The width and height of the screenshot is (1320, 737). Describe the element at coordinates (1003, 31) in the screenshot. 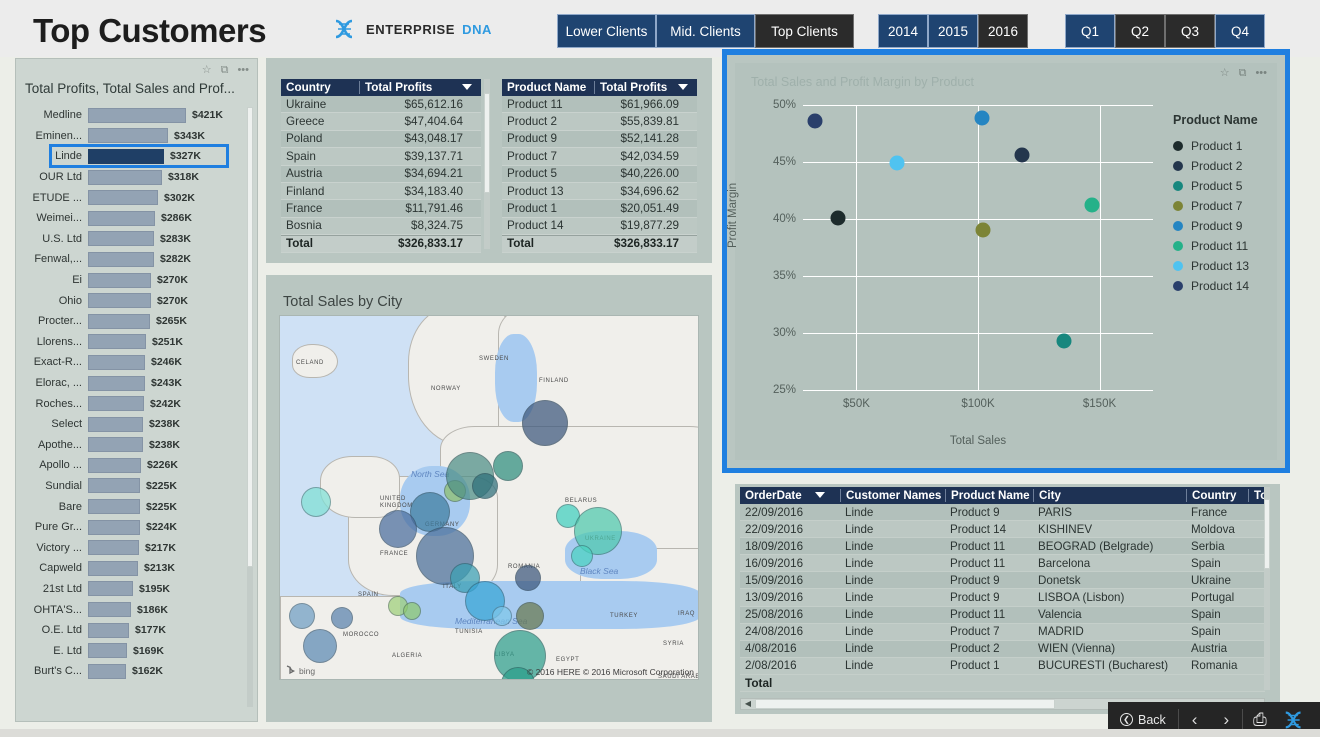

I see `button-year-2016: 2016` at that location.